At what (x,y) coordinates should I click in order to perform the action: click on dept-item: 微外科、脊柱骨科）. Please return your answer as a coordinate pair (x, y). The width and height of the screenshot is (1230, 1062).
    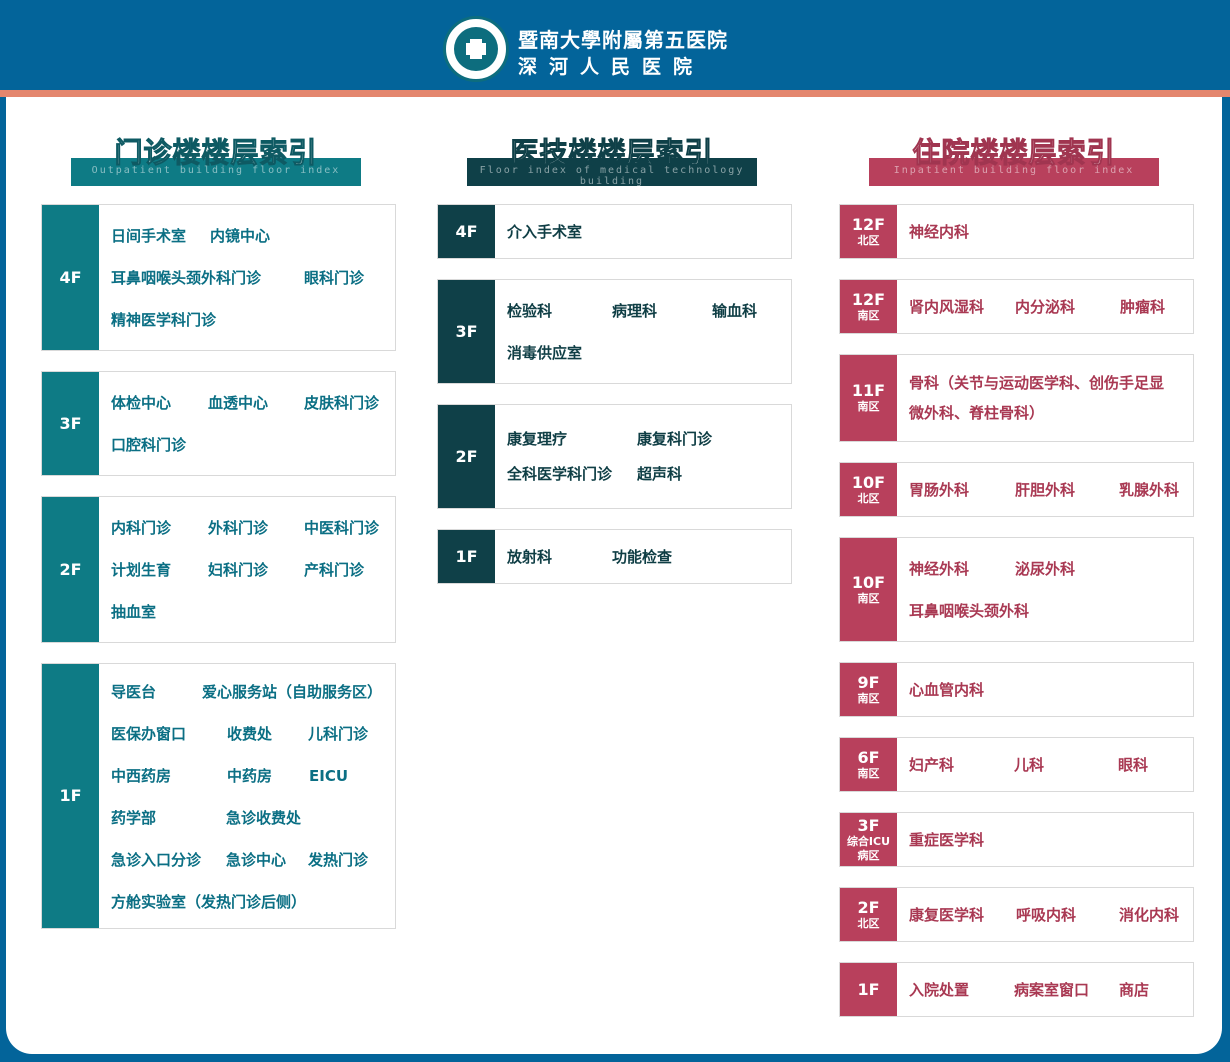
    Looking at the image, I should click on (977, 413).